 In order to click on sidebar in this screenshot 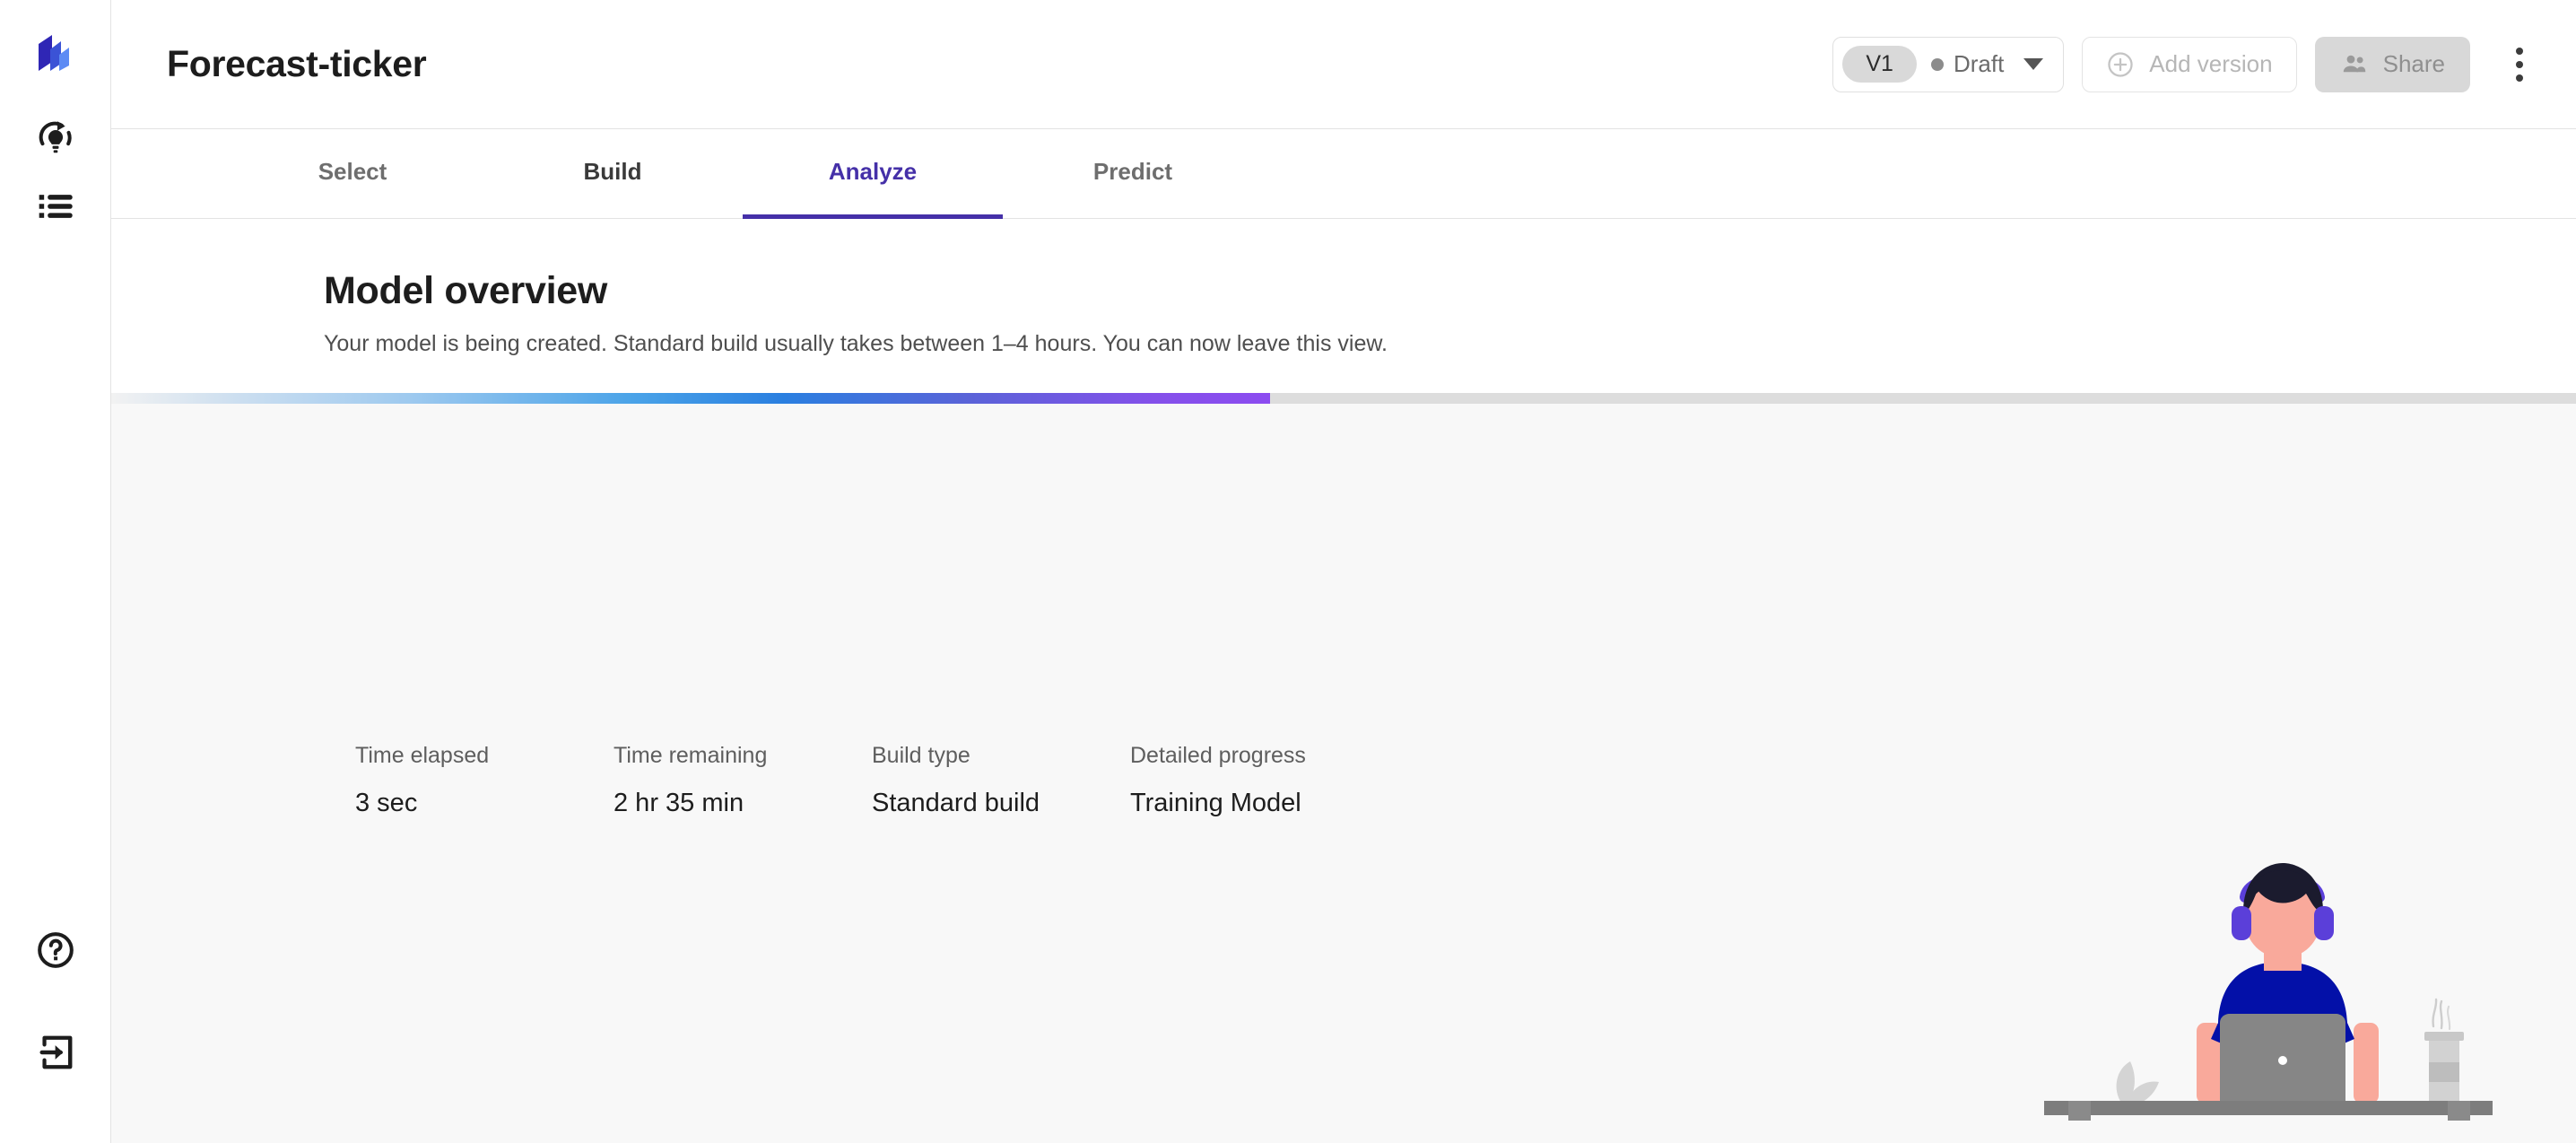, I will do `click(55, 571)`.